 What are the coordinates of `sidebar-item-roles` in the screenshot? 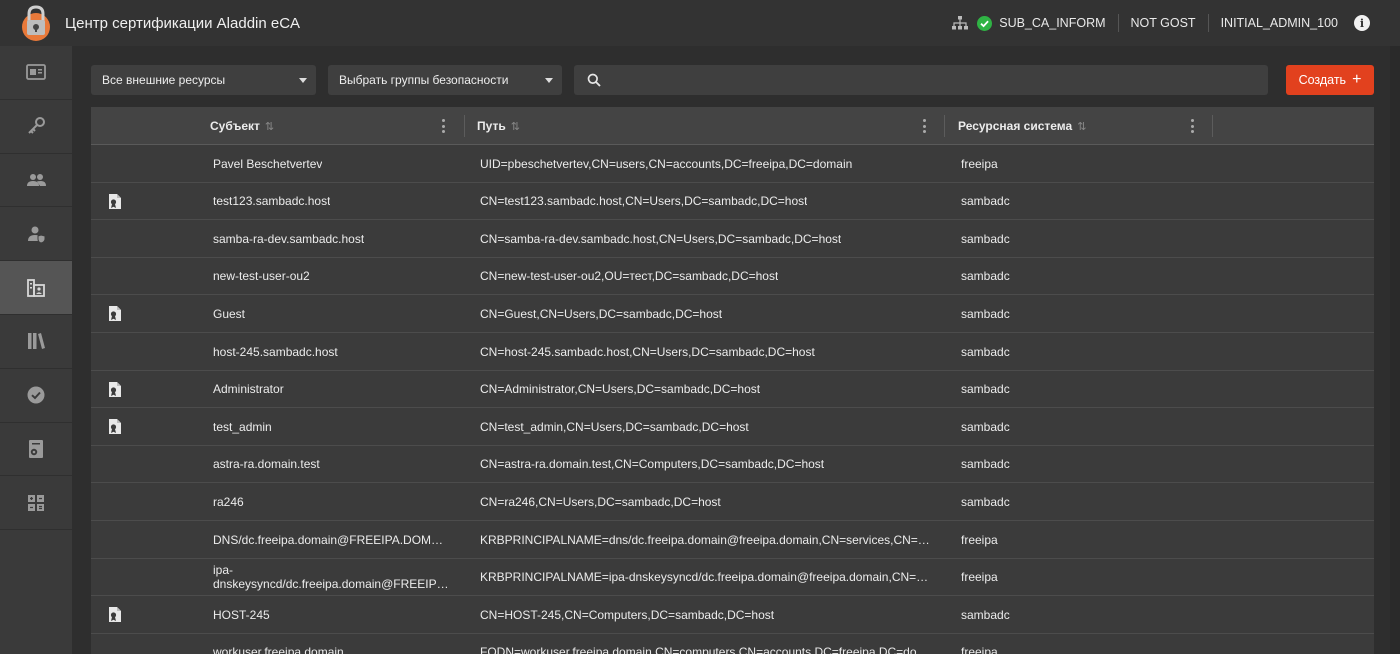 It's located at (36, 234).